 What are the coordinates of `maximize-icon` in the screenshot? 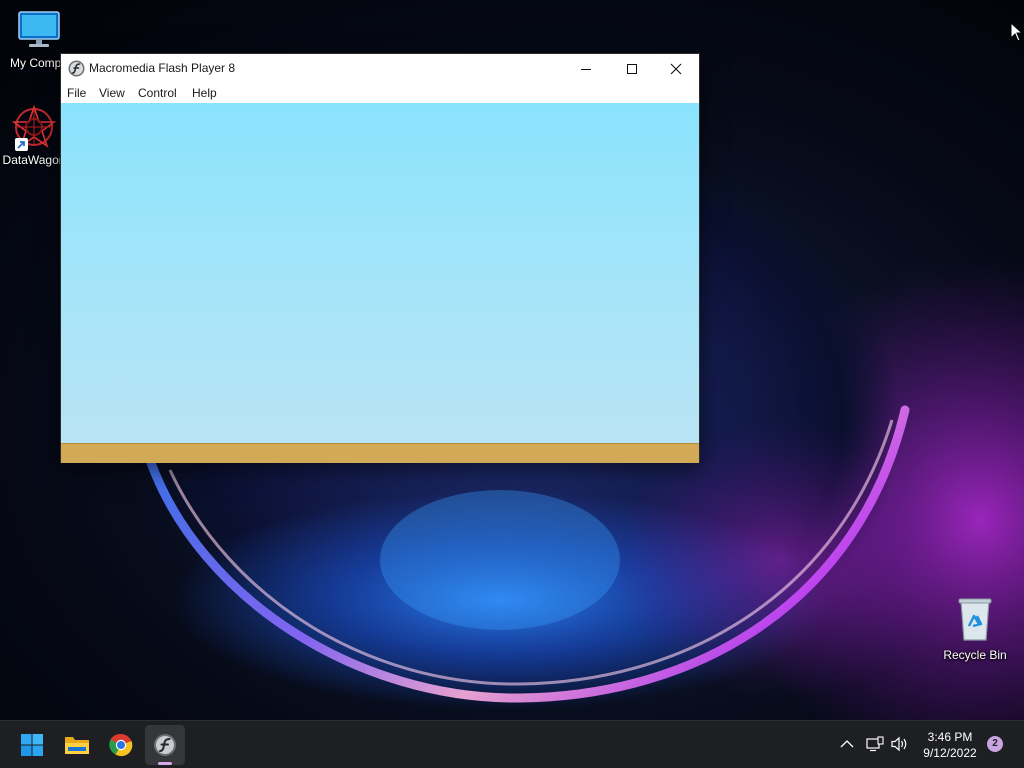 It's located at (632, 68).